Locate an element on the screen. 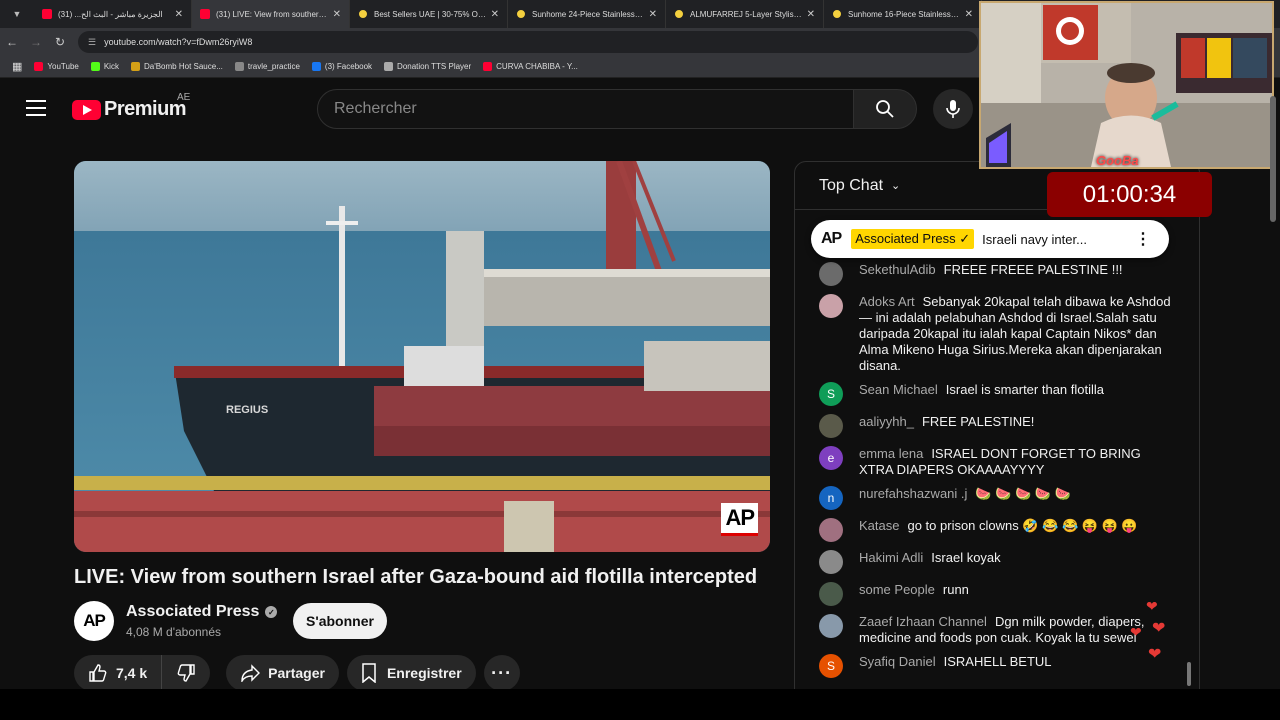 This screenshot has width=1280, height=720. youtube-premium-logo: Premium AE is located at coordinates (131, 106).